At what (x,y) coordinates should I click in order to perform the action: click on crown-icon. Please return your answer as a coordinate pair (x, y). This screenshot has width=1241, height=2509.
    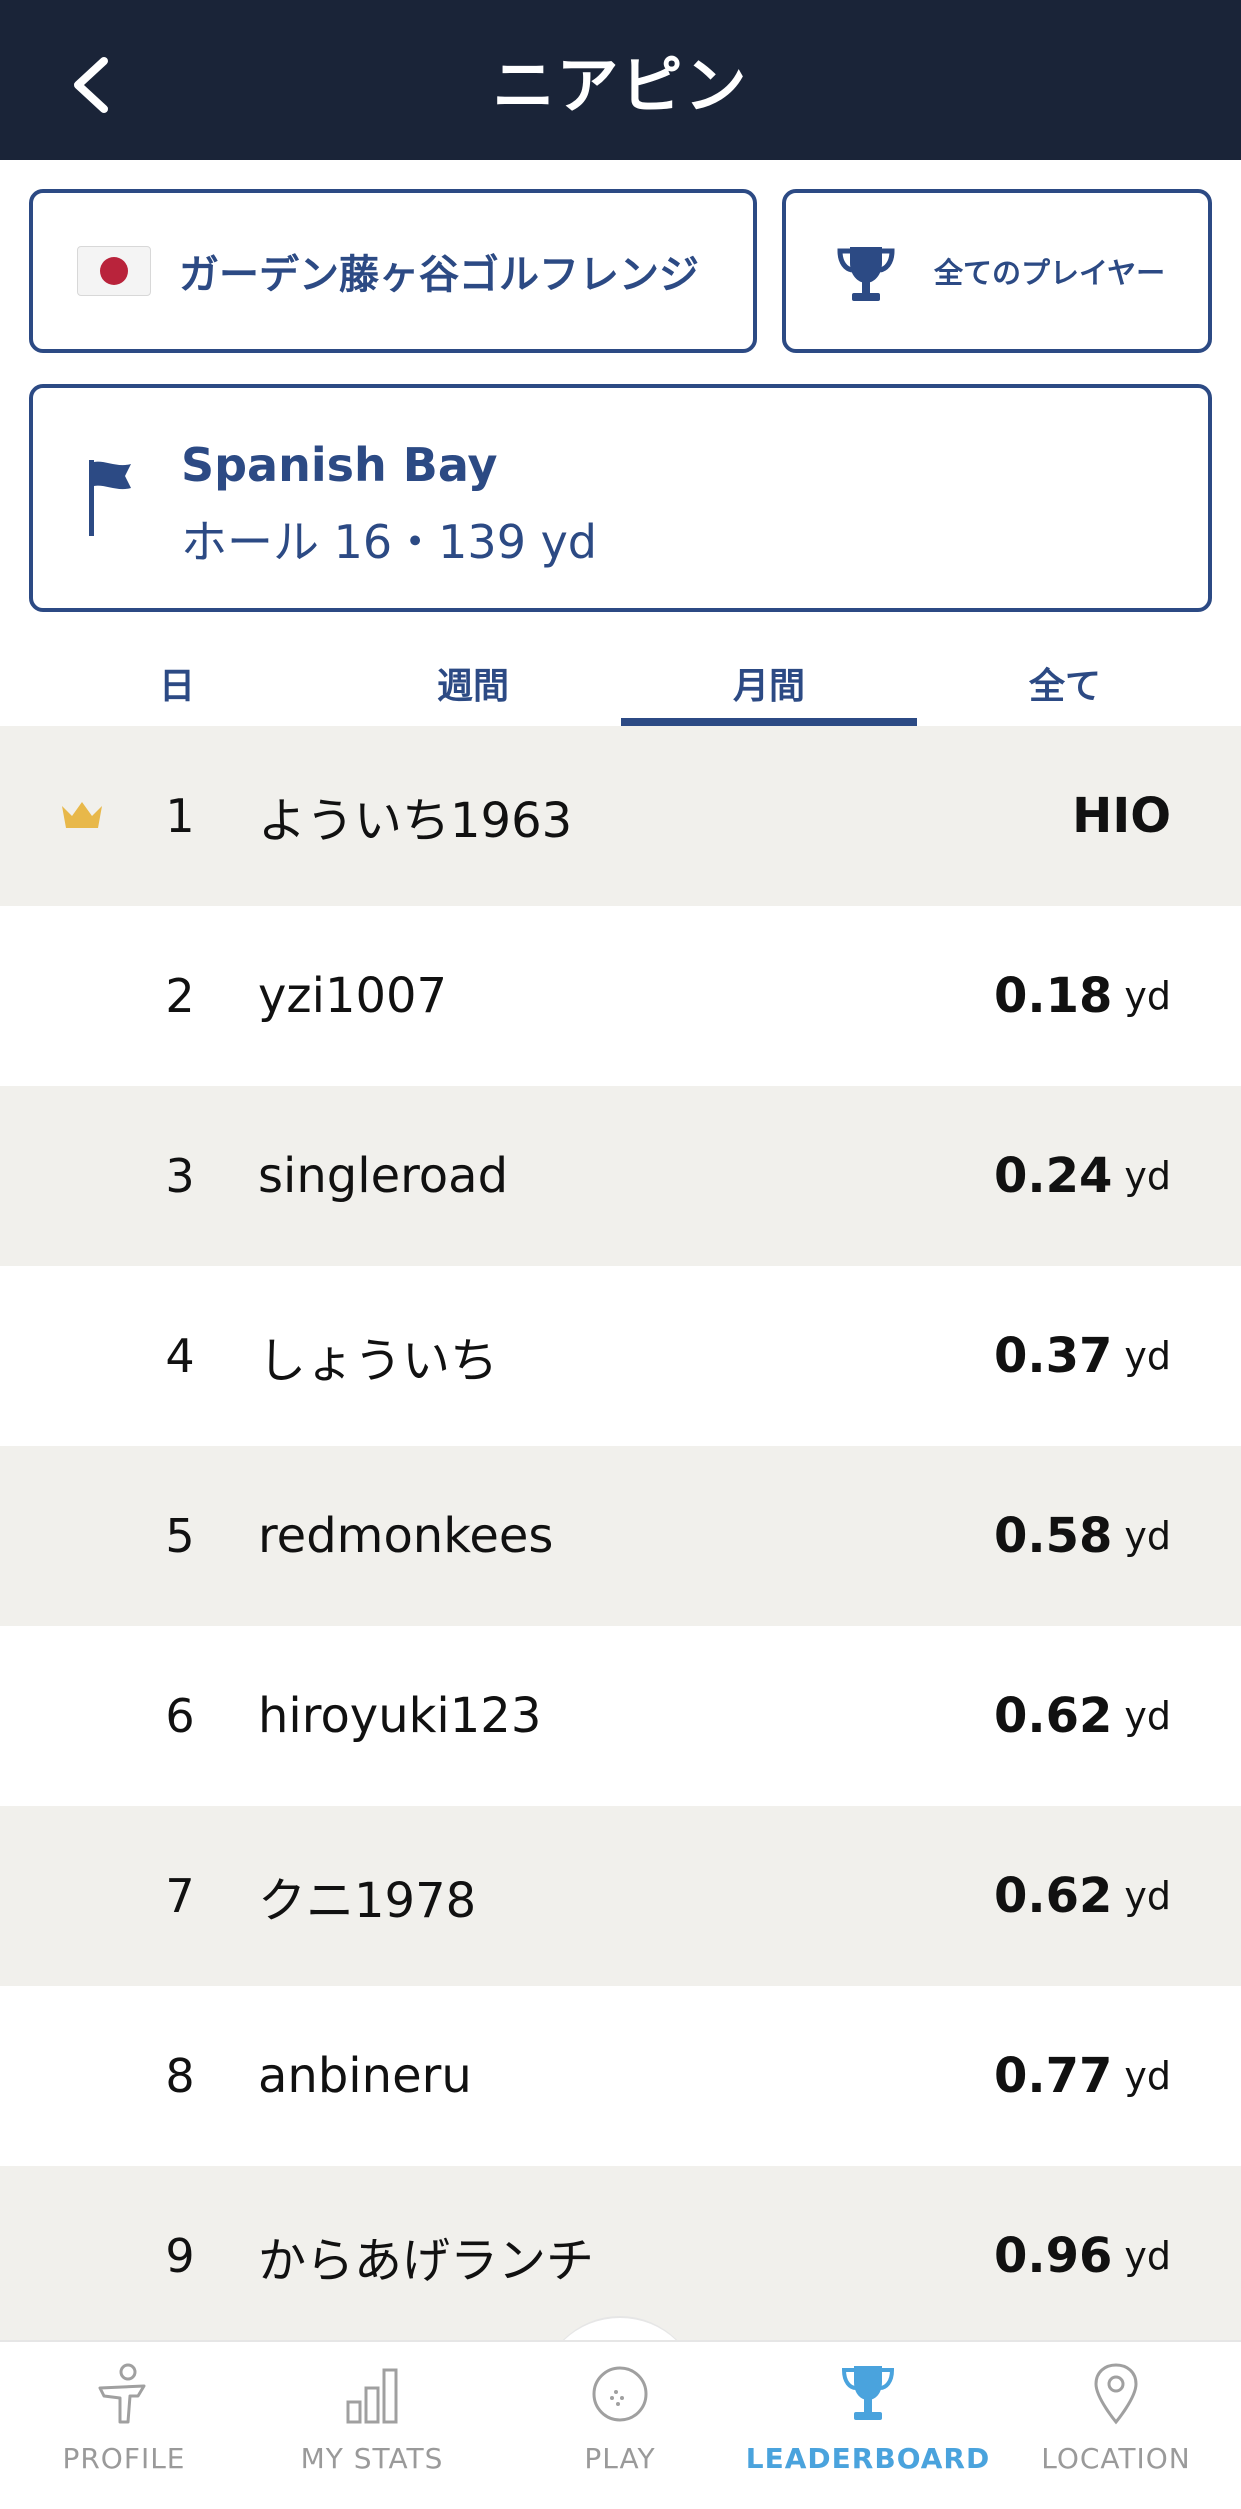
    Looking at the image, I should click on (82, 815).